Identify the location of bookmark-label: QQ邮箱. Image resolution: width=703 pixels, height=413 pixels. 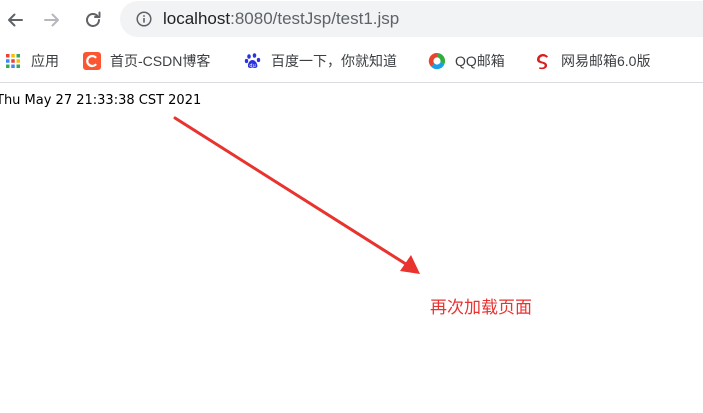
(480, 61).